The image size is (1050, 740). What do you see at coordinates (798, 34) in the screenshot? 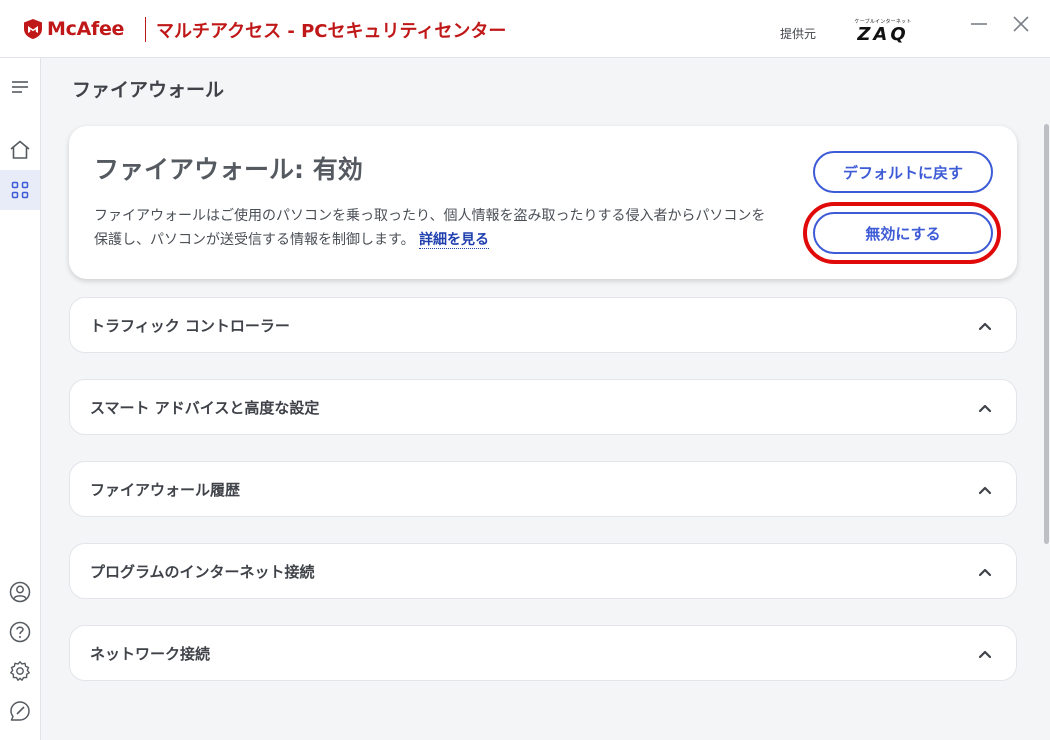
I see `provider-label: 提供元` at bounding box center [798, 34].